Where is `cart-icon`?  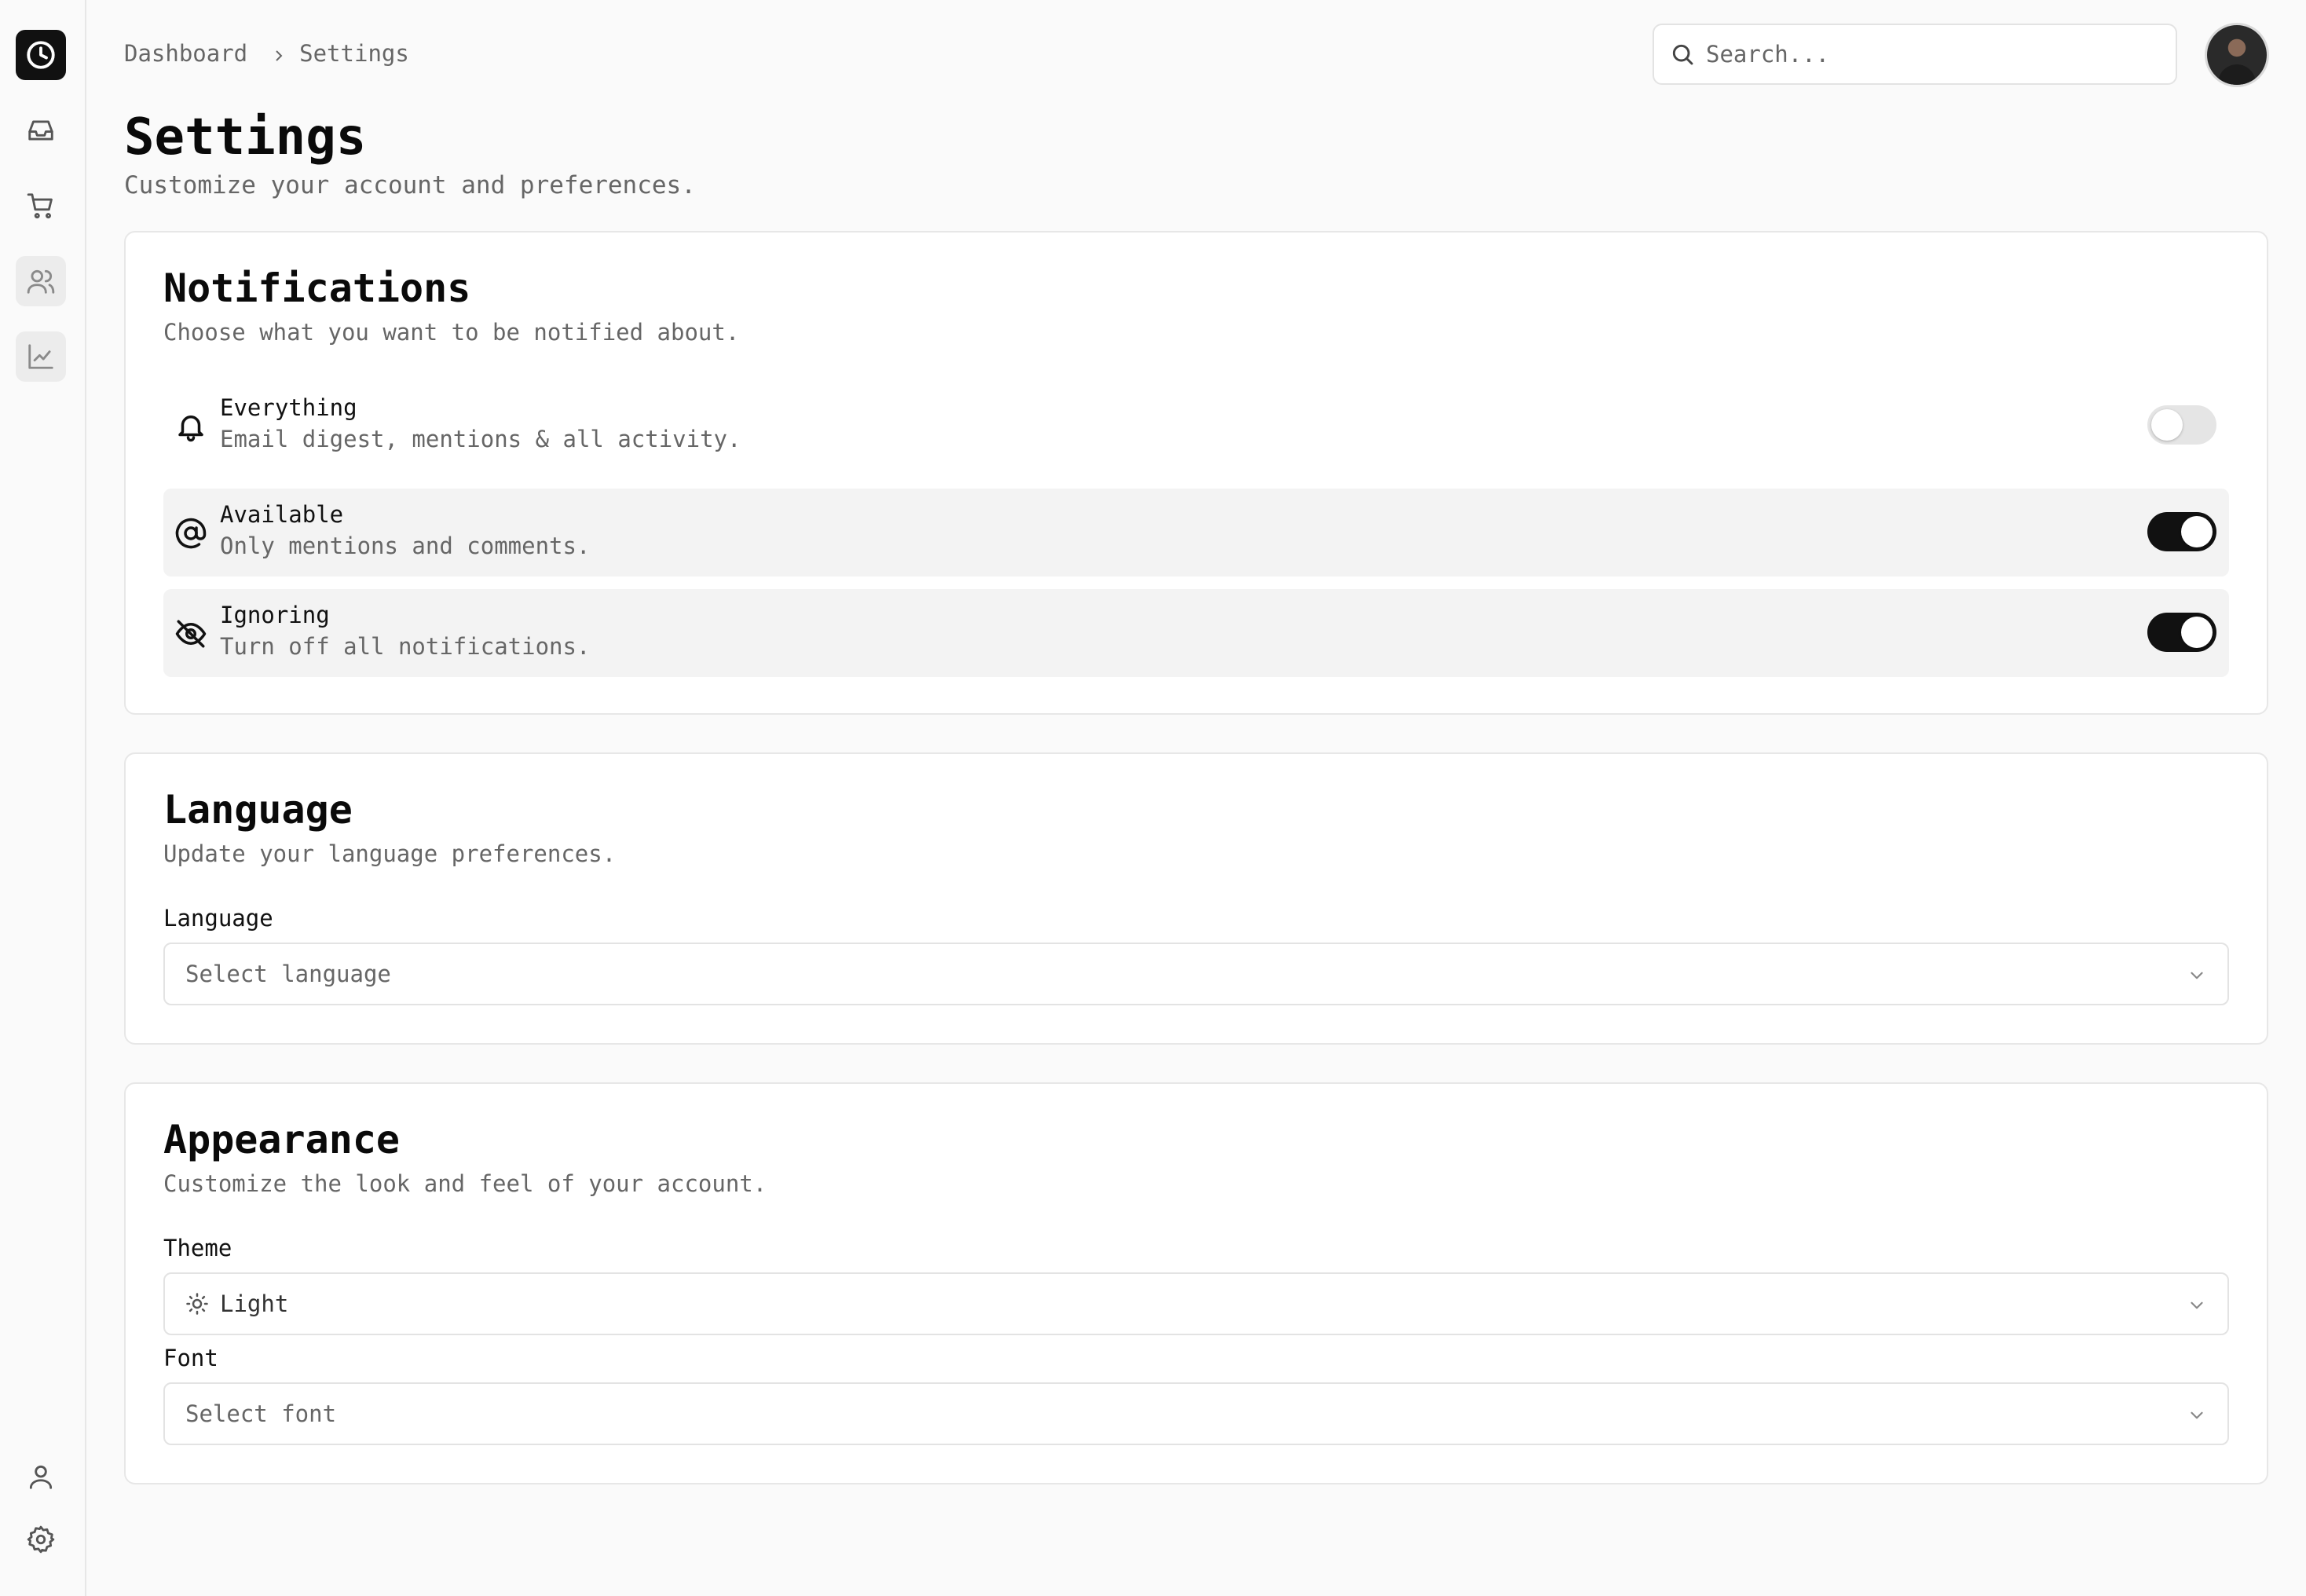 cart-icon is located at coordinates (41, 206).